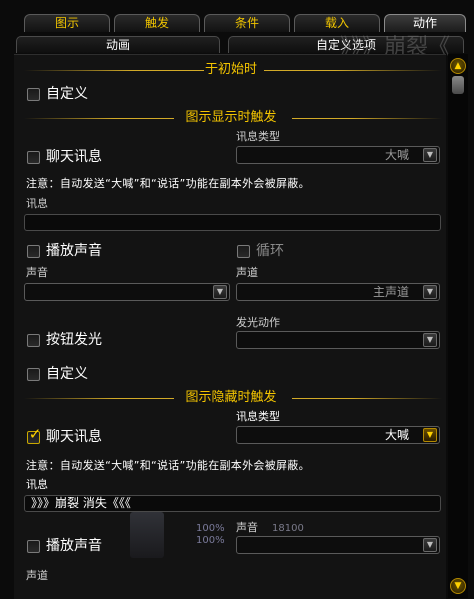 This screenshot has width=474, height=599. I want to click on section-on-show: 图示显示时触发, so click(231, 118).